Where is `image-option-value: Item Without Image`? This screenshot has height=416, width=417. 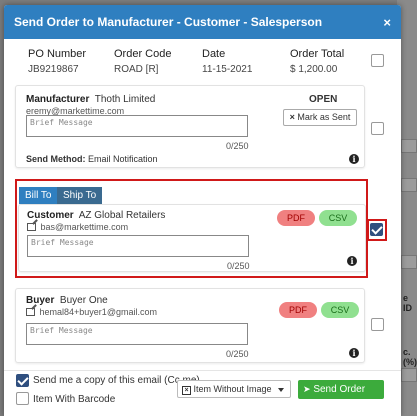
image-option-value: Item Without Image is located at coordinates (232, 389).